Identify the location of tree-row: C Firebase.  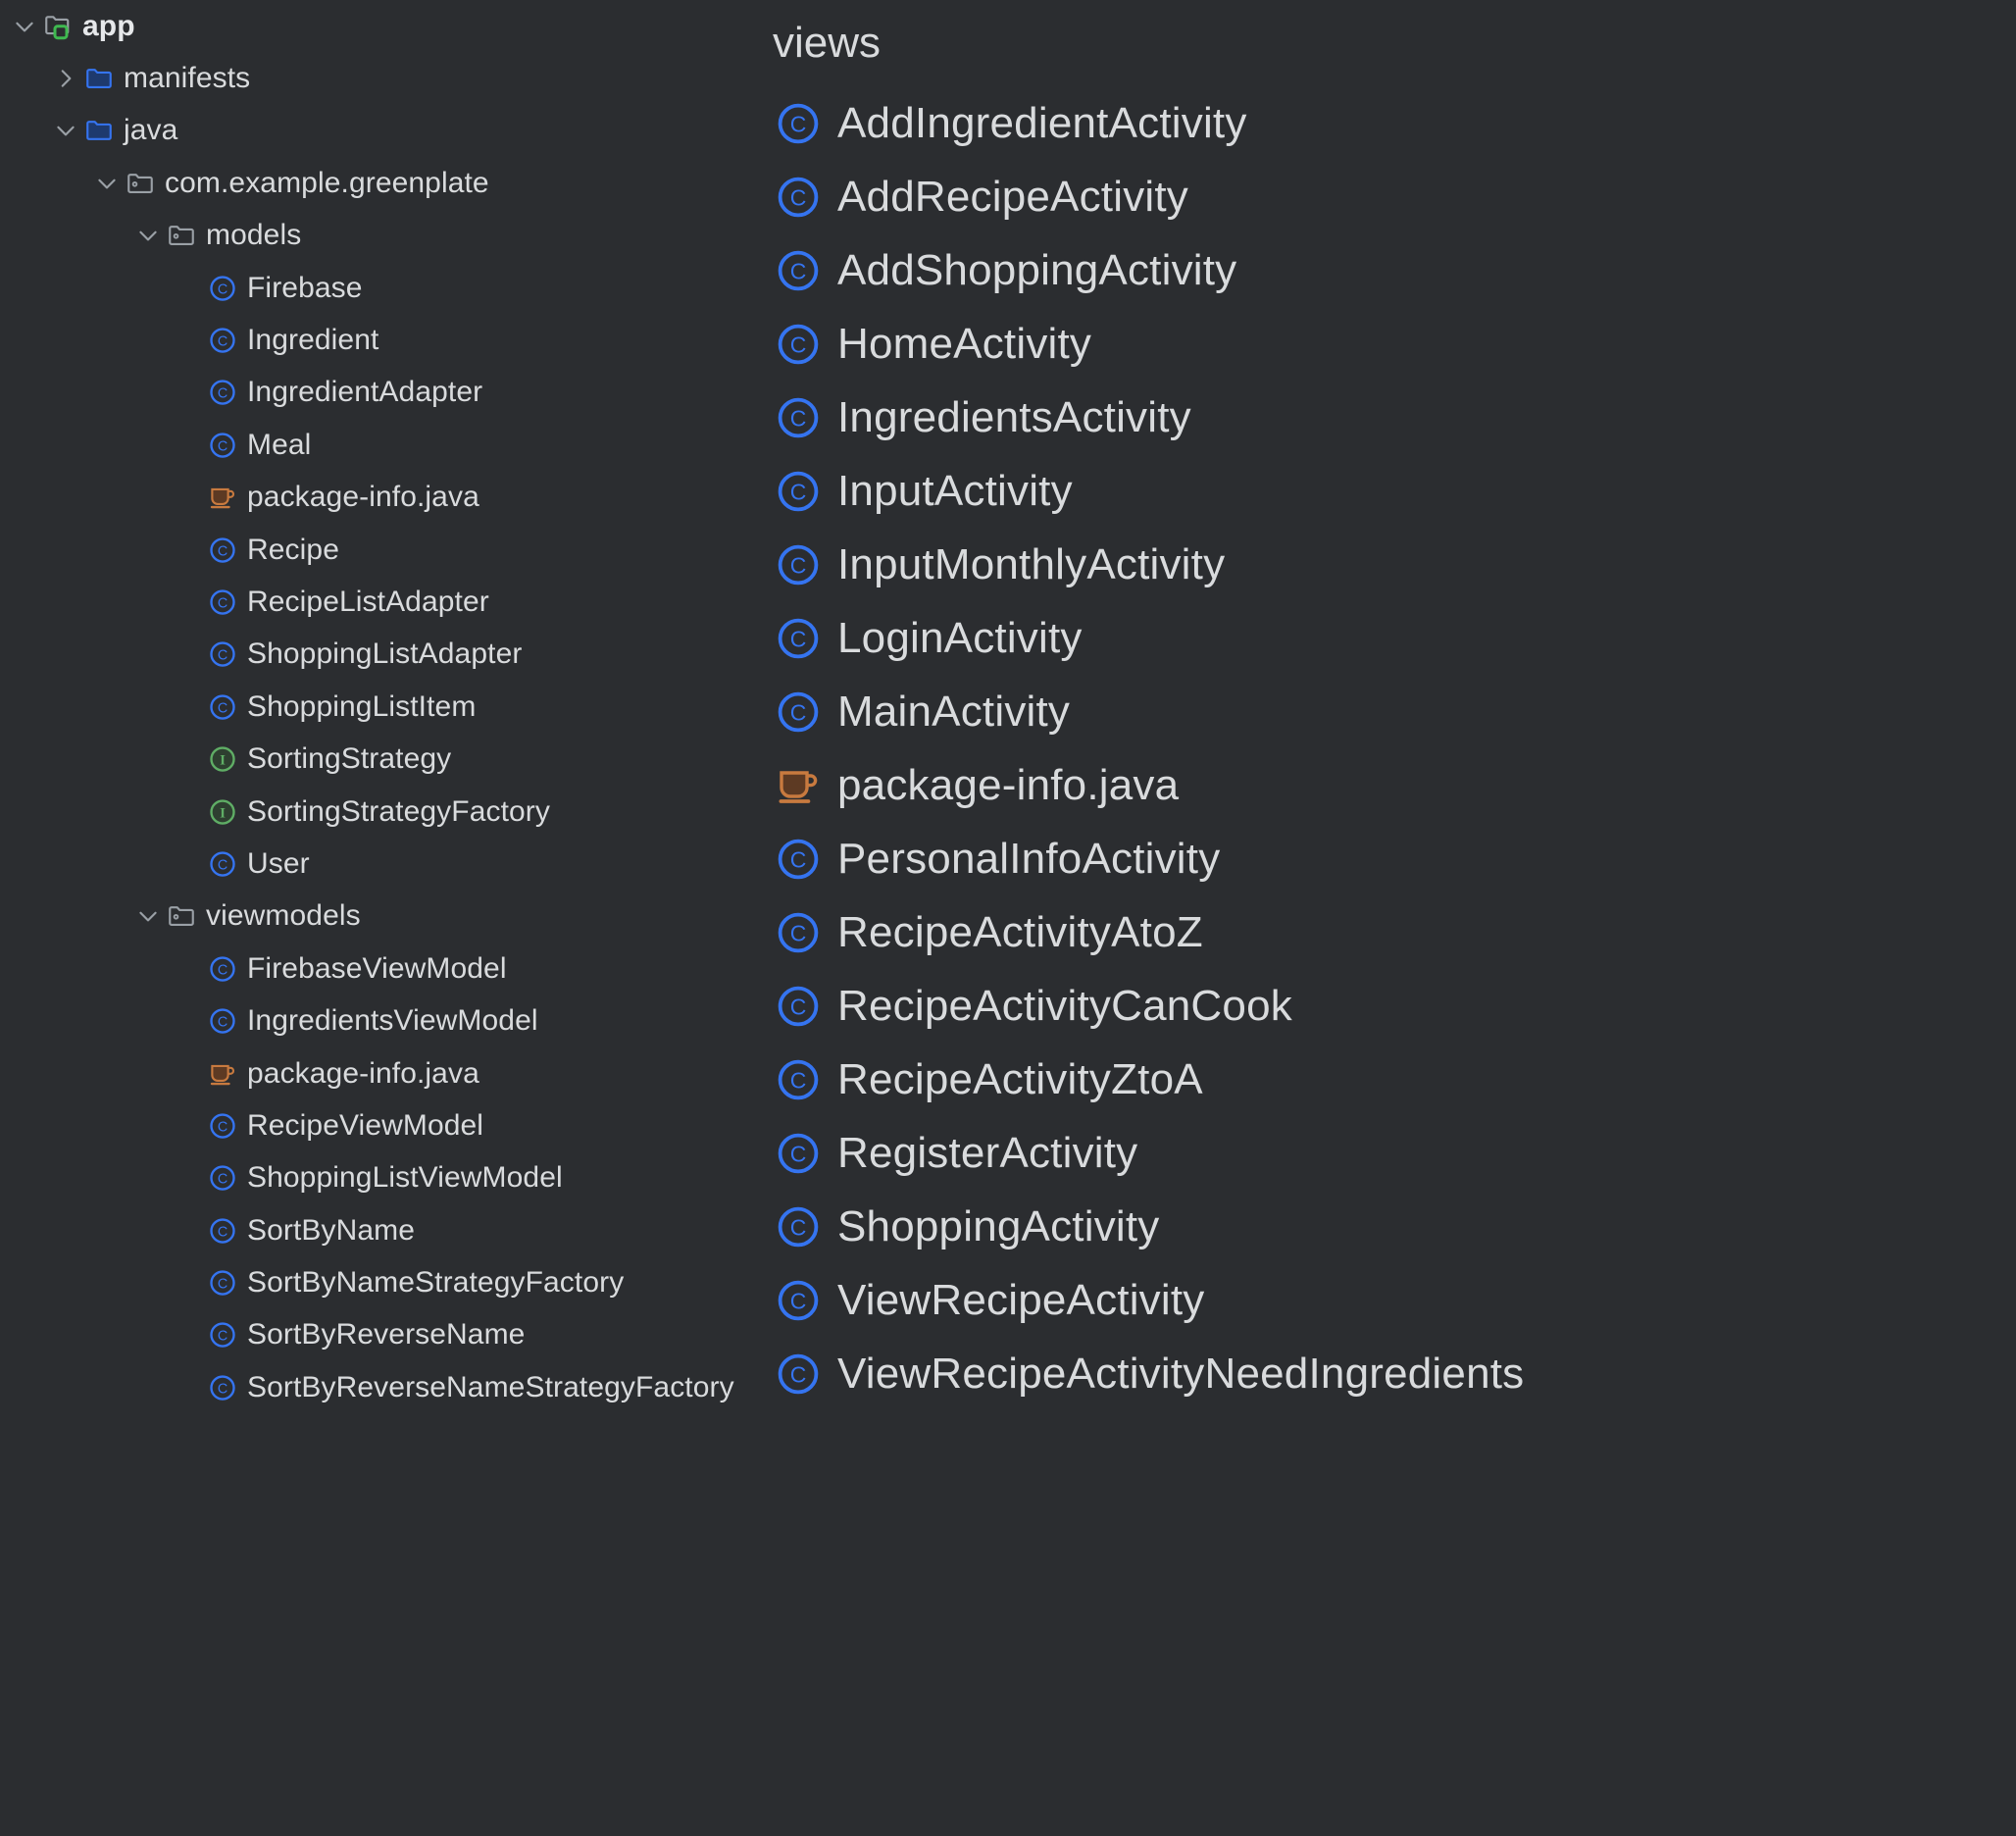
(383, 288).